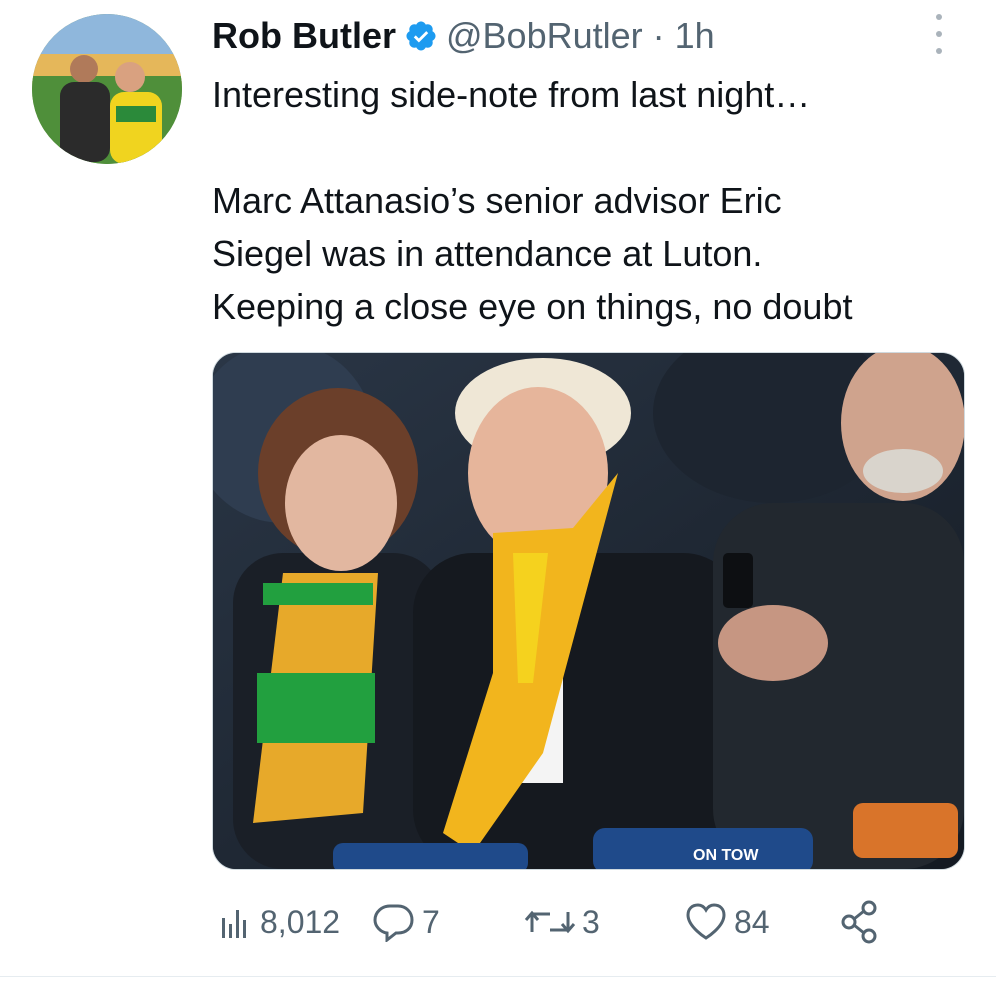 The height and width of the screenshot is (1000, 996). Describe the element at coordinates (300, 921) in the screenshot. I see `views-count: 8,012` at that location.